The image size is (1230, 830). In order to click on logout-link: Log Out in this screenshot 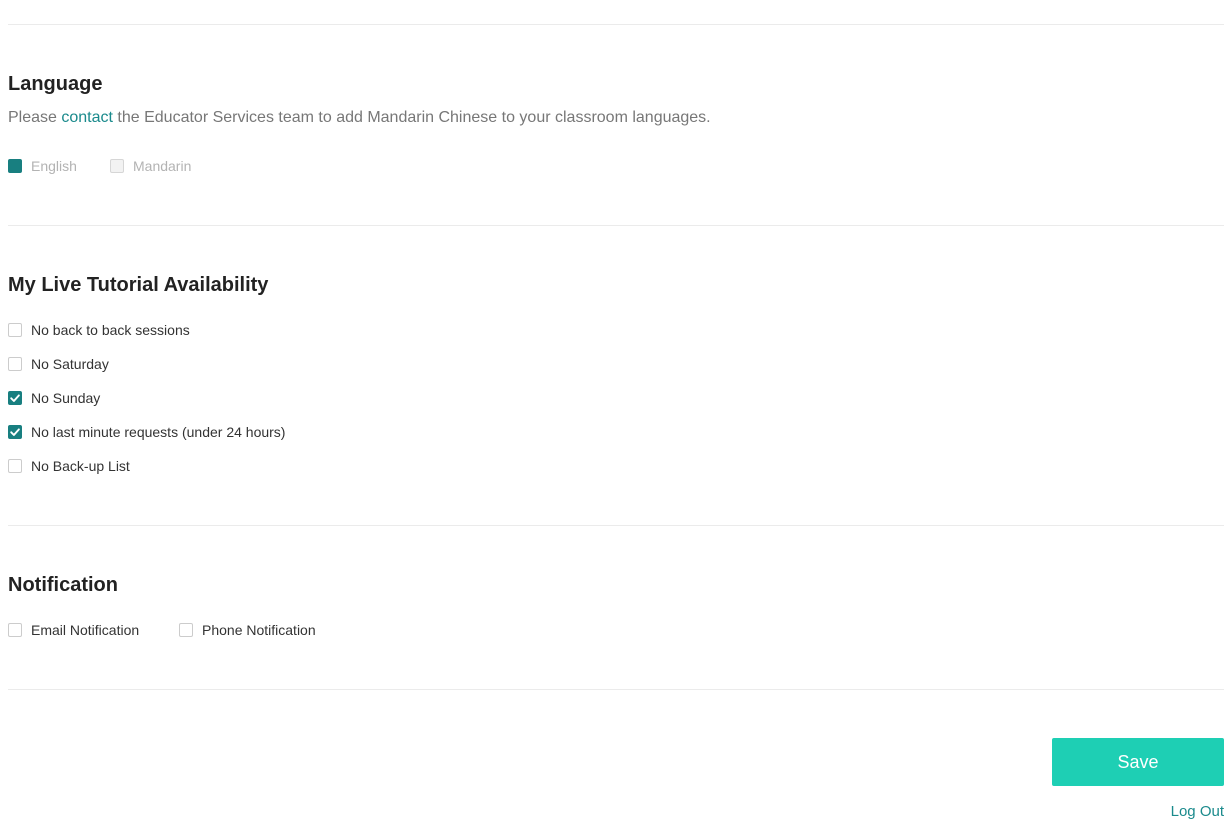, I will do `click(1197, 812)`.